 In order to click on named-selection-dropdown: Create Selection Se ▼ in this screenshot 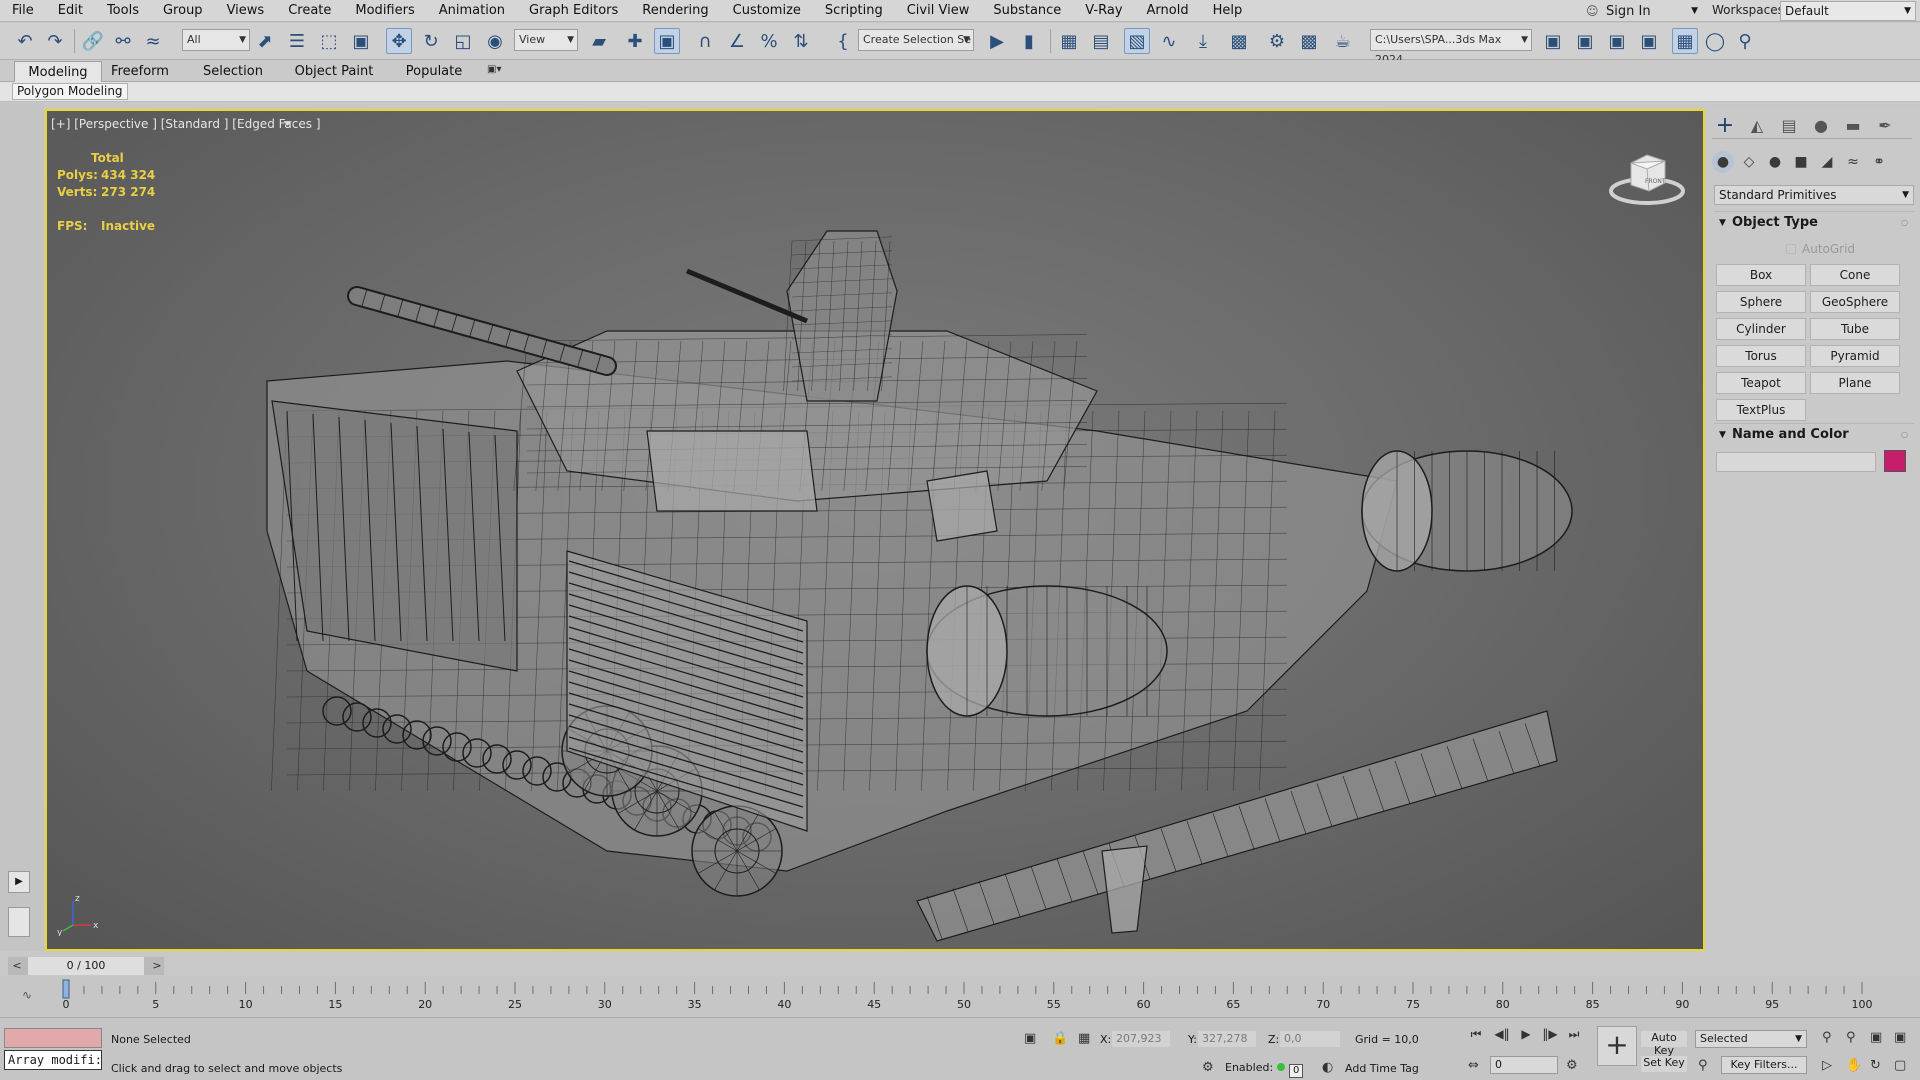, I will do `click(916, 40)`.